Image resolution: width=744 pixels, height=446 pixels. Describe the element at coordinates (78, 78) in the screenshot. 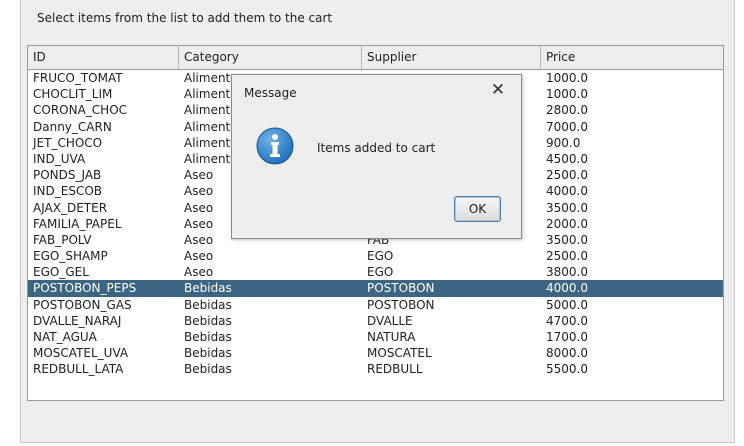

I see `cell-id: FRUCO_TOMAT` at that location.